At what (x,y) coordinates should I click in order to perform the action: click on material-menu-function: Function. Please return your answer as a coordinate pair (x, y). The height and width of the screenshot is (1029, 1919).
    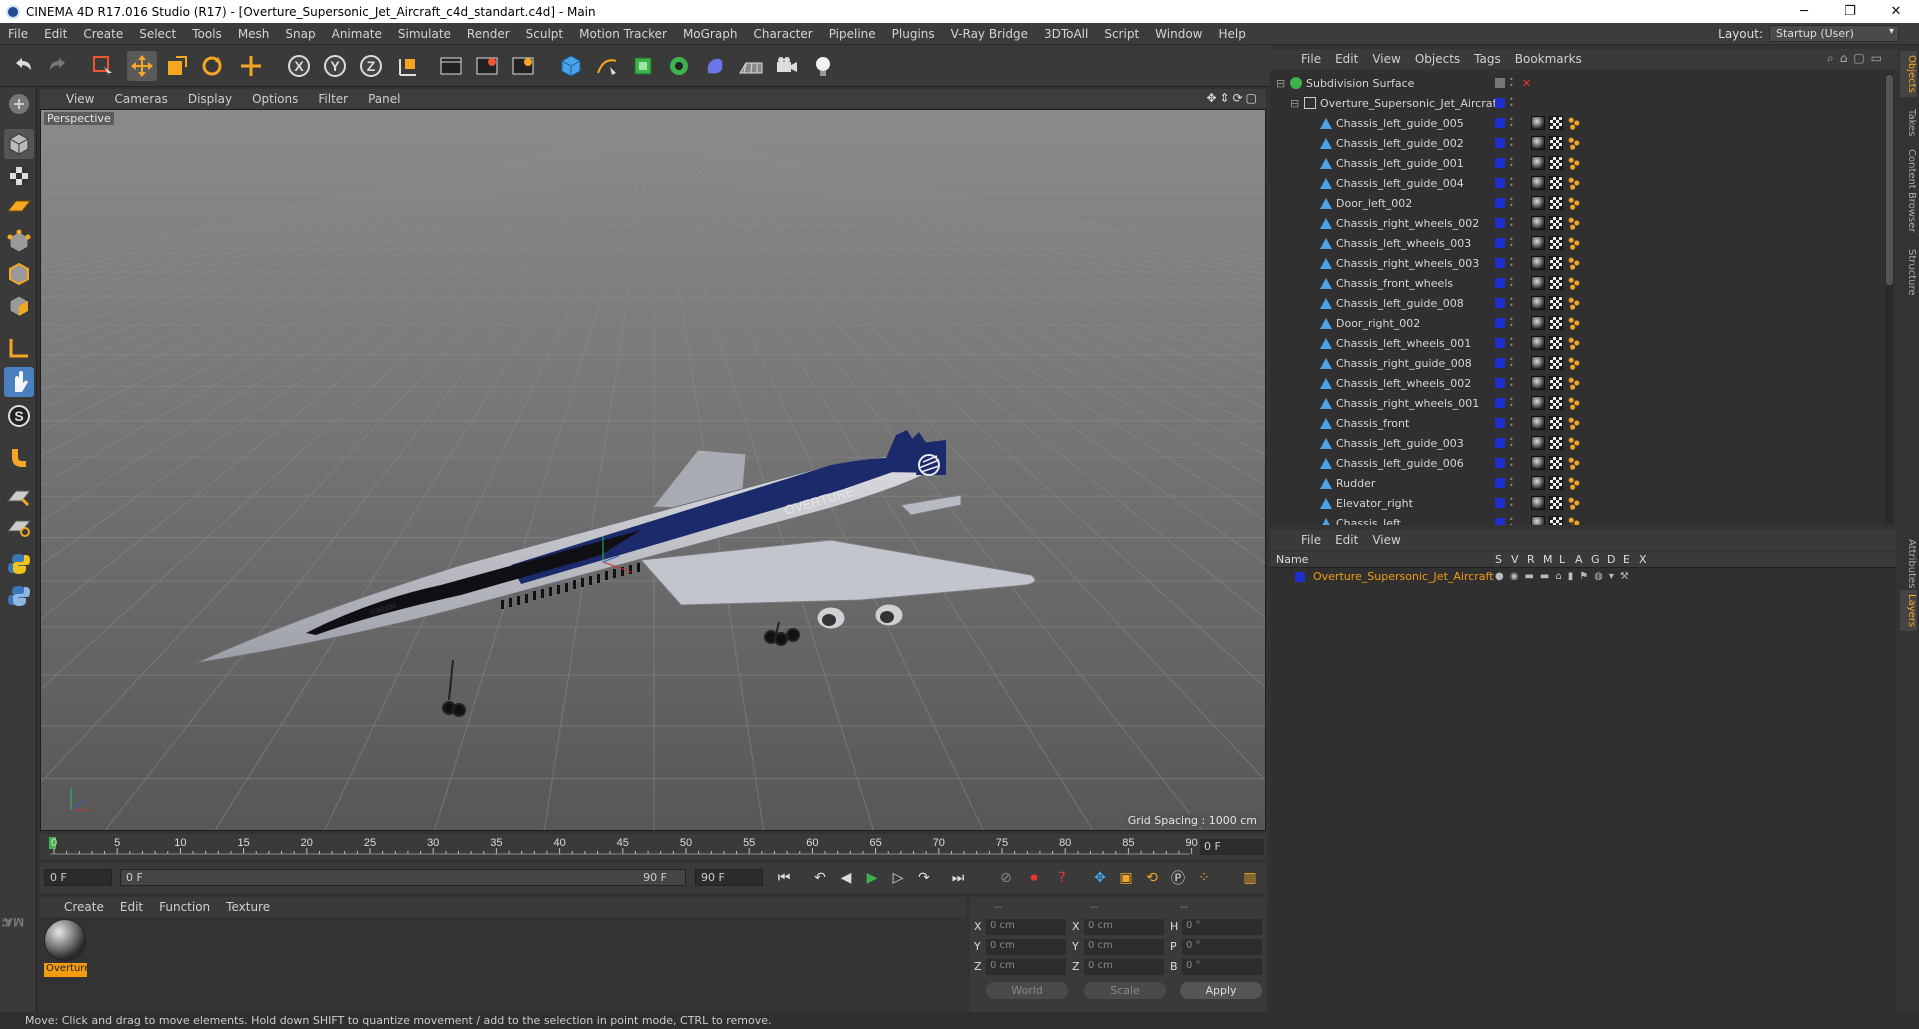
    Looking at the image, I should click on (184, 907).